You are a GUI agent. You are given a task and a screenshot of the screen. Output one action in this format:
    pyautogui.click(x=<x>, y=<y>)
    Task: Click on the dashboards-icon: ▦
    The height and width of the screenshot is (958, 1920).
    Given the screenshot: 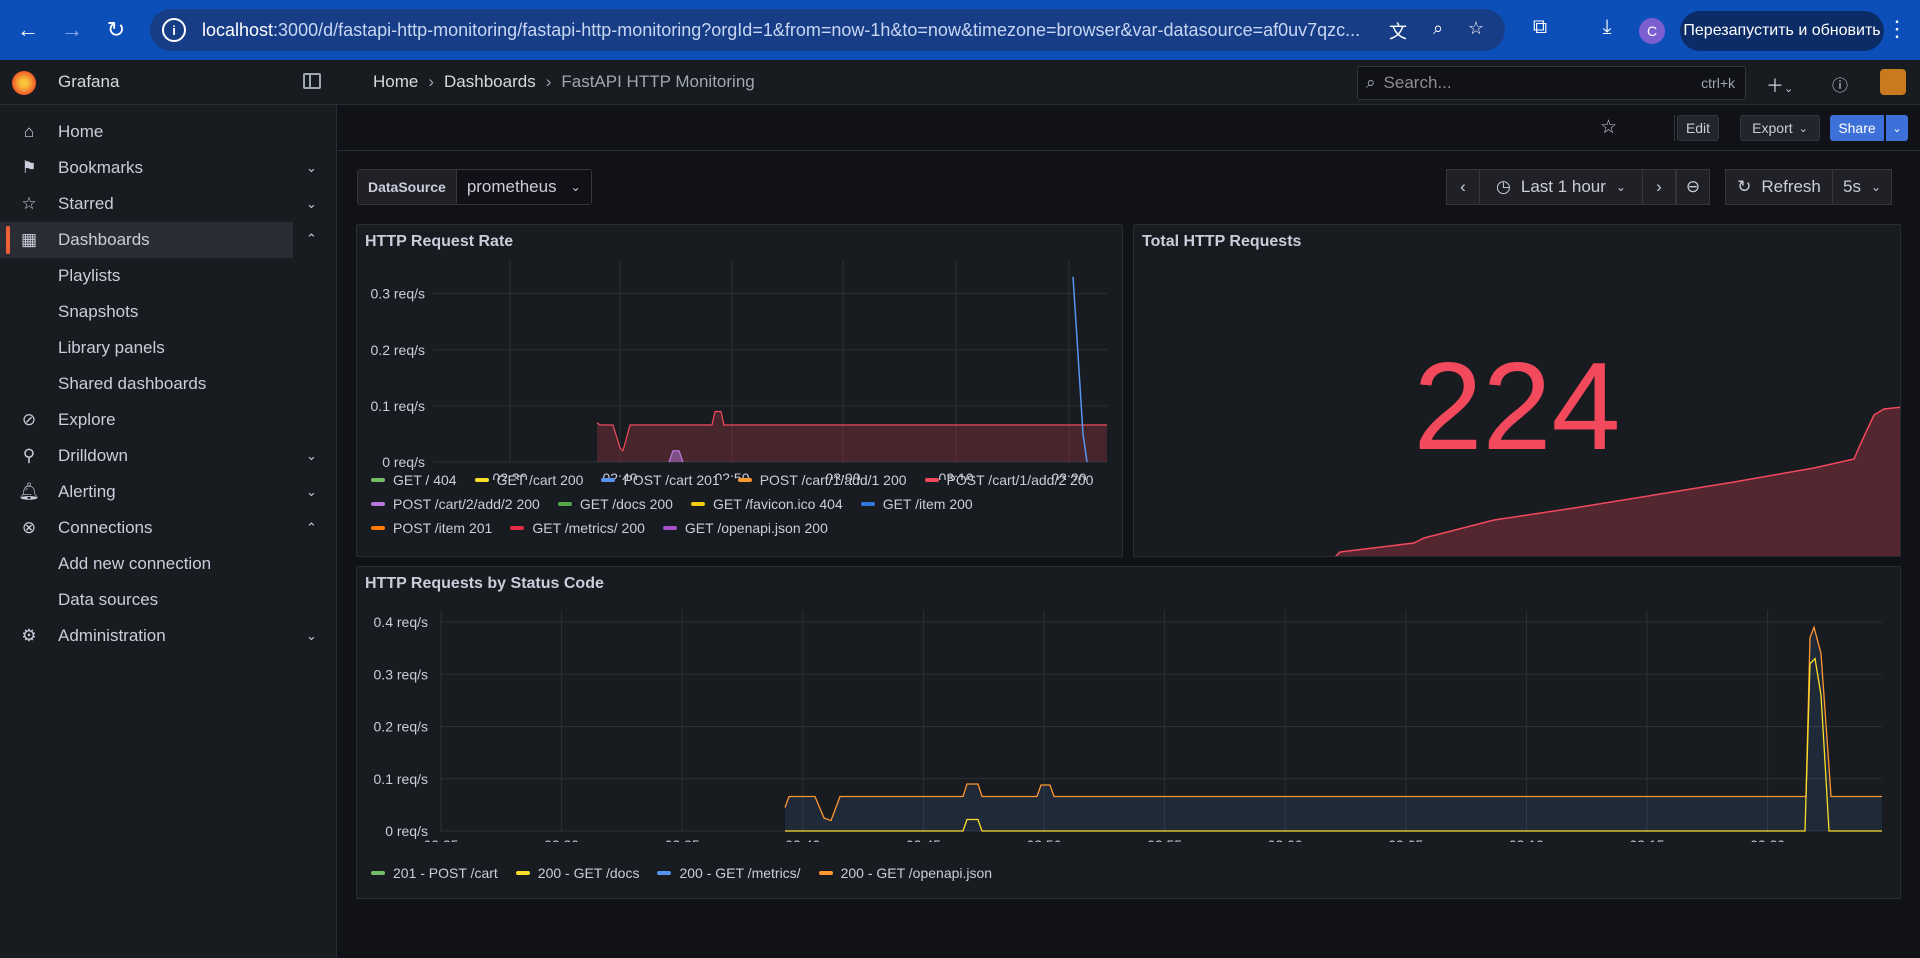 What is the action you would take?
    pyautogui.click(x=29, y=239)
    